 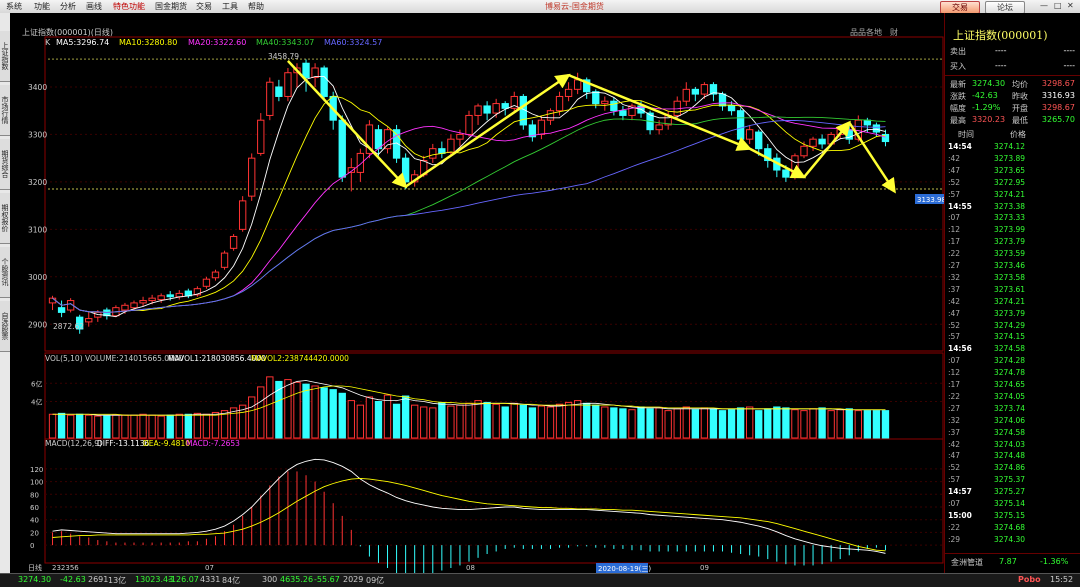 What do you see at coordinates (5, 326) in the screenshot?
I see `side-tab-watchlist: 自选股票` at bounding box center [5, 326].